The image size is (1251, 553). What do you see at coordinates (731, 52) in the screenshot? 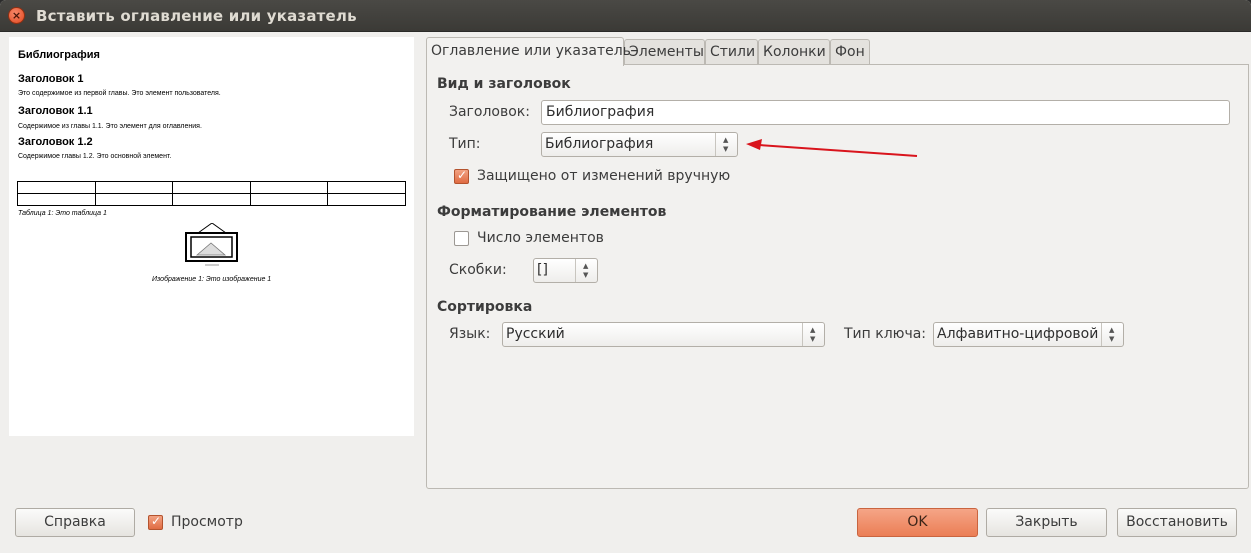
I see `tab-styles: Стили` at bounding box center [731, 52].